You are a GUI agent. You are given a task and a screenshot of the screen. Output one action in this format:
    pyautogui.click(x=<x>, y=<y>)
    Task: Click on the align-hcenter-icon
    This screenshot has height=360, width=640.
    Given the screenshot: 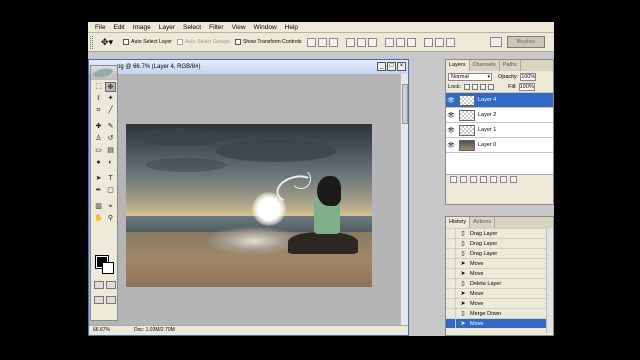 What is the action you would take?
    pyautogui.click(x=362, y=42)
    